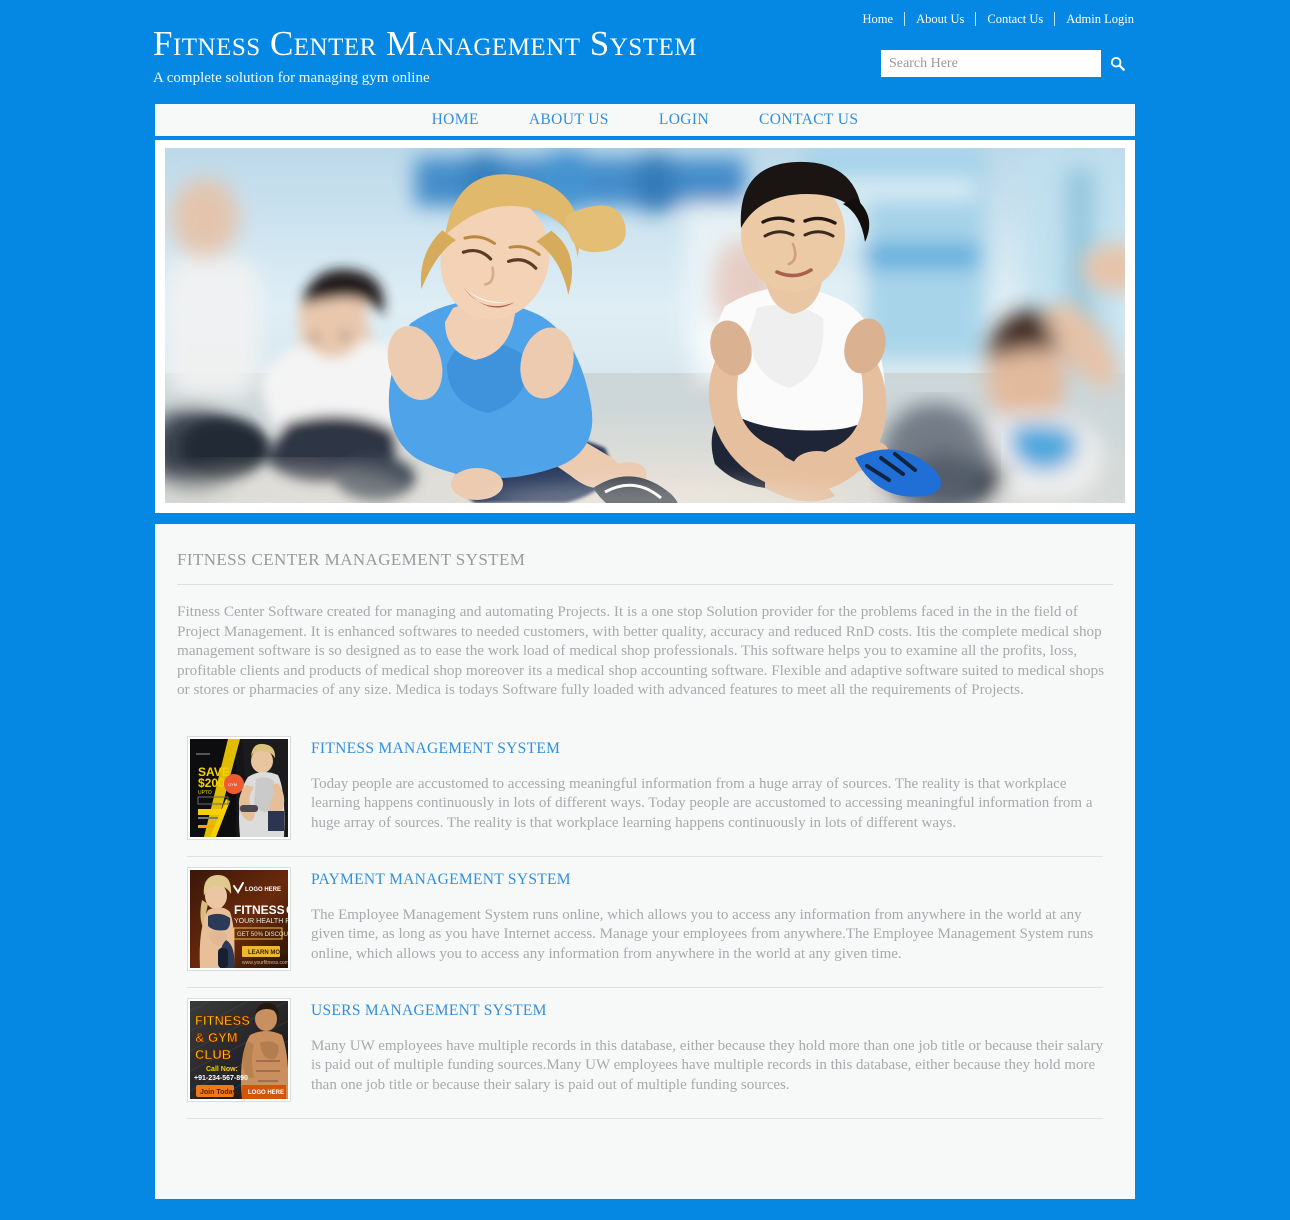 The height and width of the screenshot is (1220, 1290). I want to click on svg-text: GET 50% DISCOUNT, so click(262, 935).